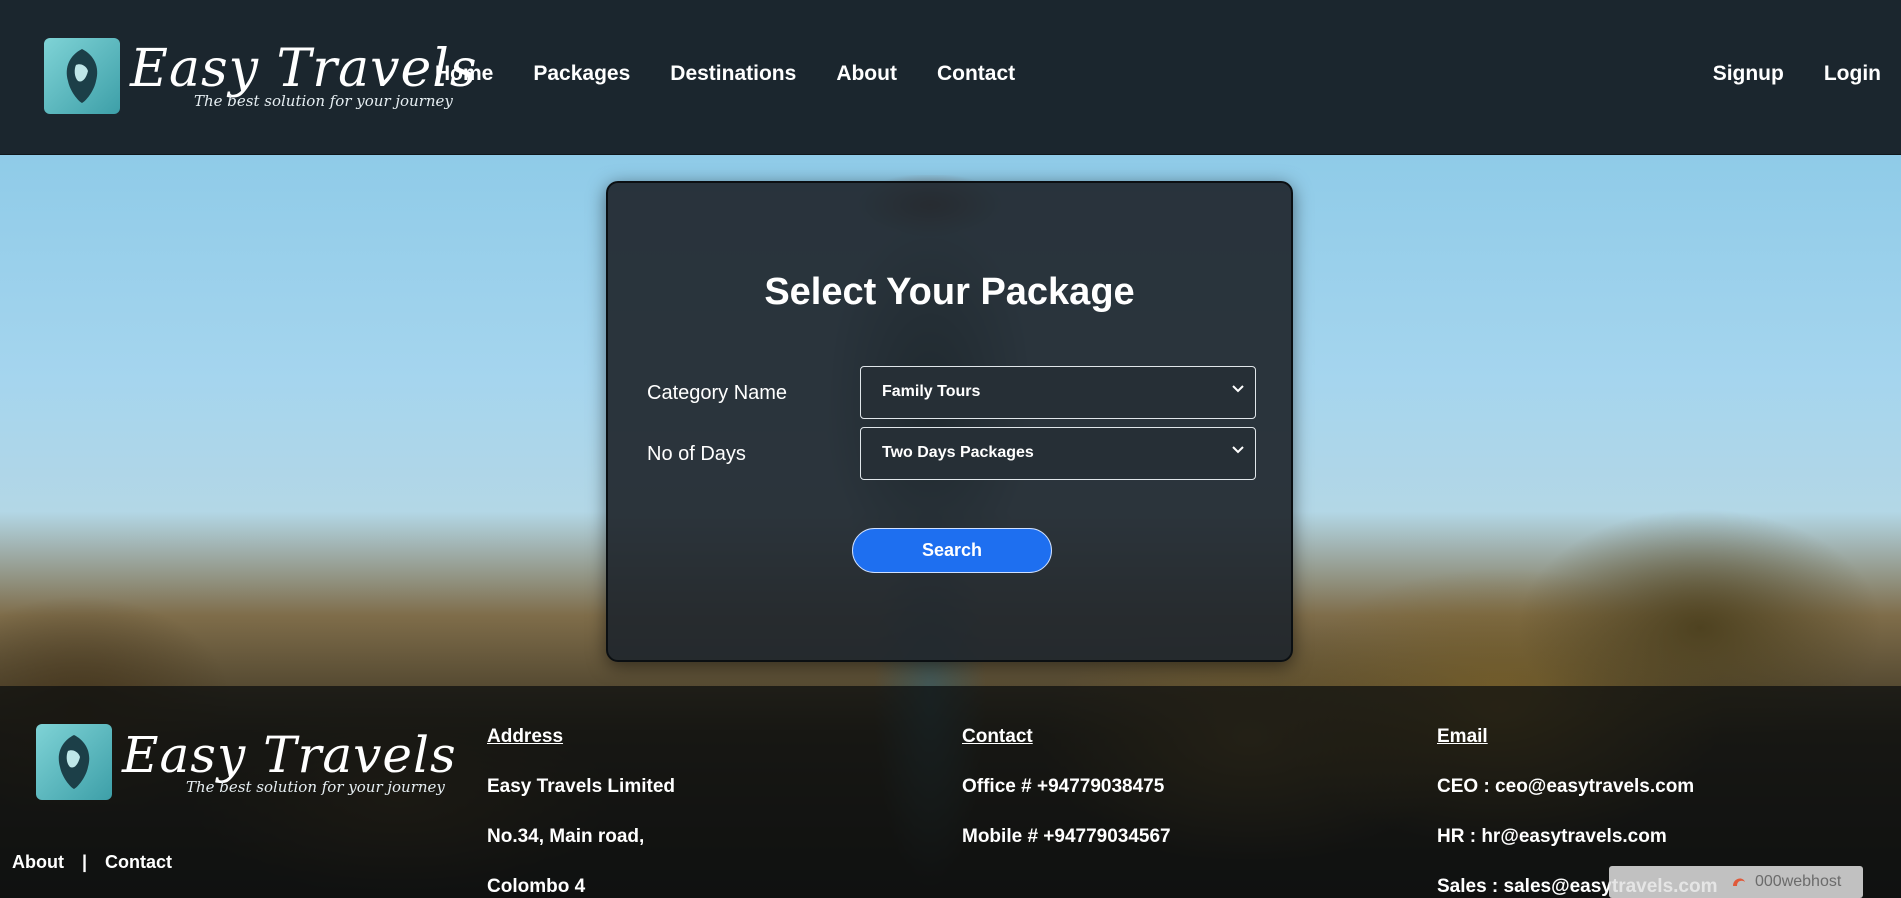  I want to click on contact-line: Mobile # +94779034567, so click(1066, 836).